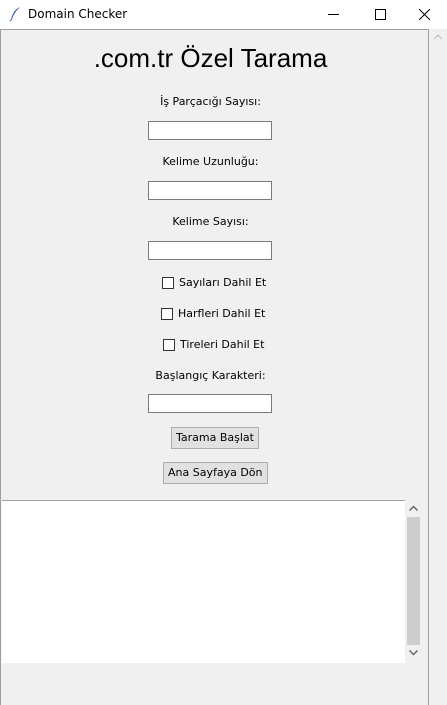 This screenshot has width=447, height=705. I want to click on page-title: .com.tr Özel Tarama, so click(210, 58).